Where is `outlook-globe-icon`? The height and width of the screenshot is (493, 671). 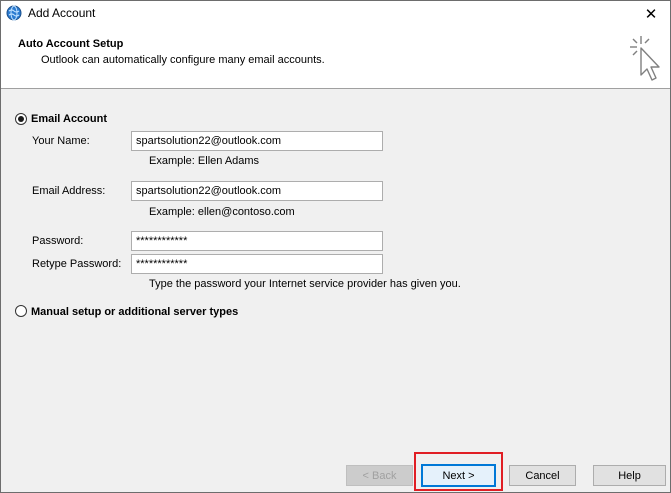
outlook-globe-icon is located at coordinates (14, 13).